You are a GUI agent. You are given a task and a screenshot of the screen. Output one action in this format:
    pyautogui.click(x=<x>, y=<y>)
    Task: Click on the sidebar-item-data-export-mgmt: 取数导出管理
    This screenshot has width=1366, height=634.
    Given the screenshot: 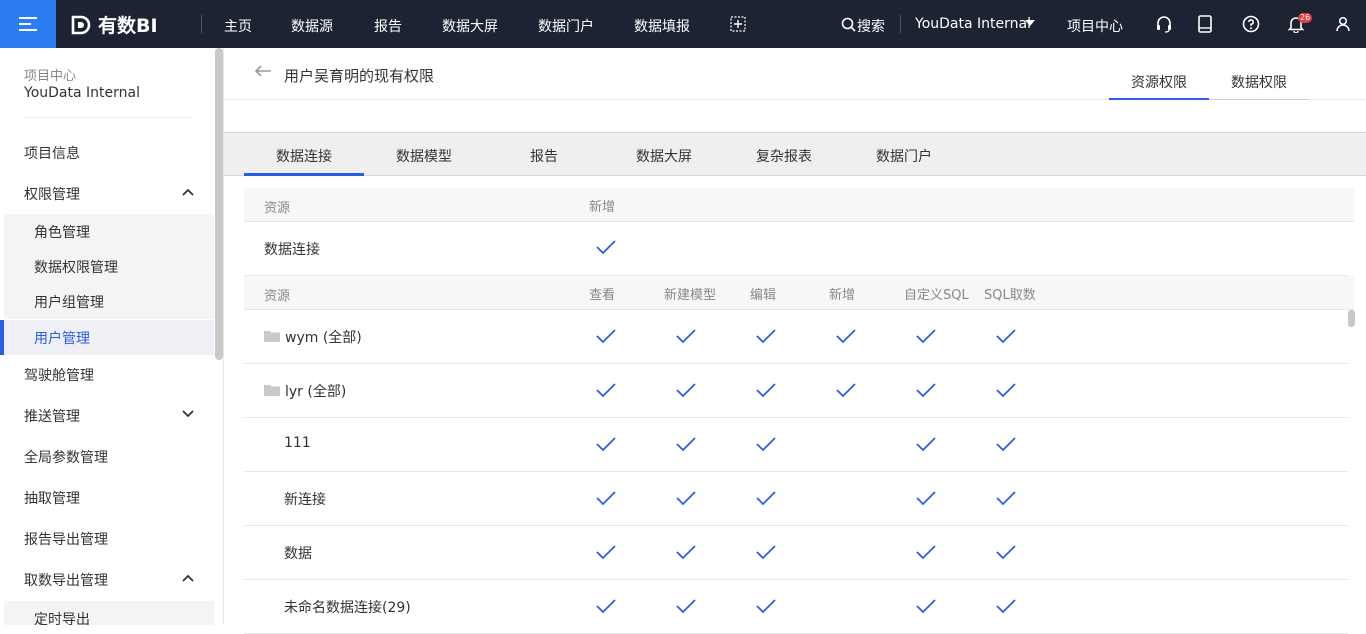 What is the action you would take?
    pyautogui.click(x=107, y=580)
    